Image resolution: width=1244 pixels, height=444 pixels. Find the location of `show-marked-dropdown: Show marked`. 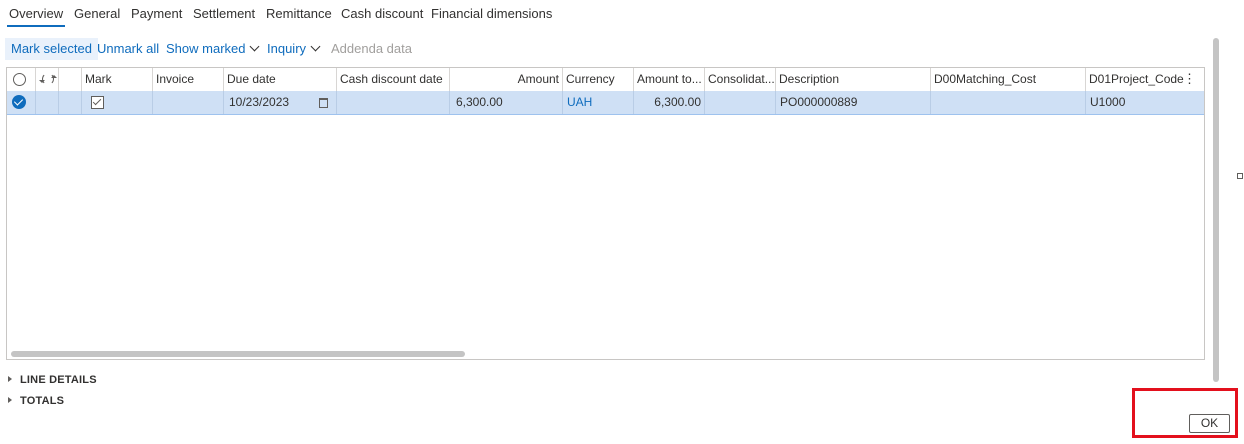

show-marked-dropdown: Show marked is located at coordinates (213, 49).